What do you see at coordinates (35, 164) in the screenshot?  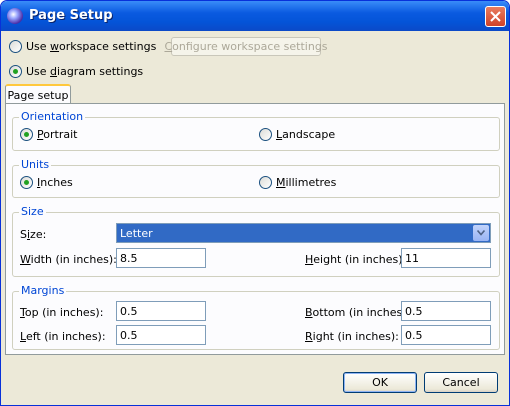 I see `units-legend: Units` at bounding box center [35, 164].